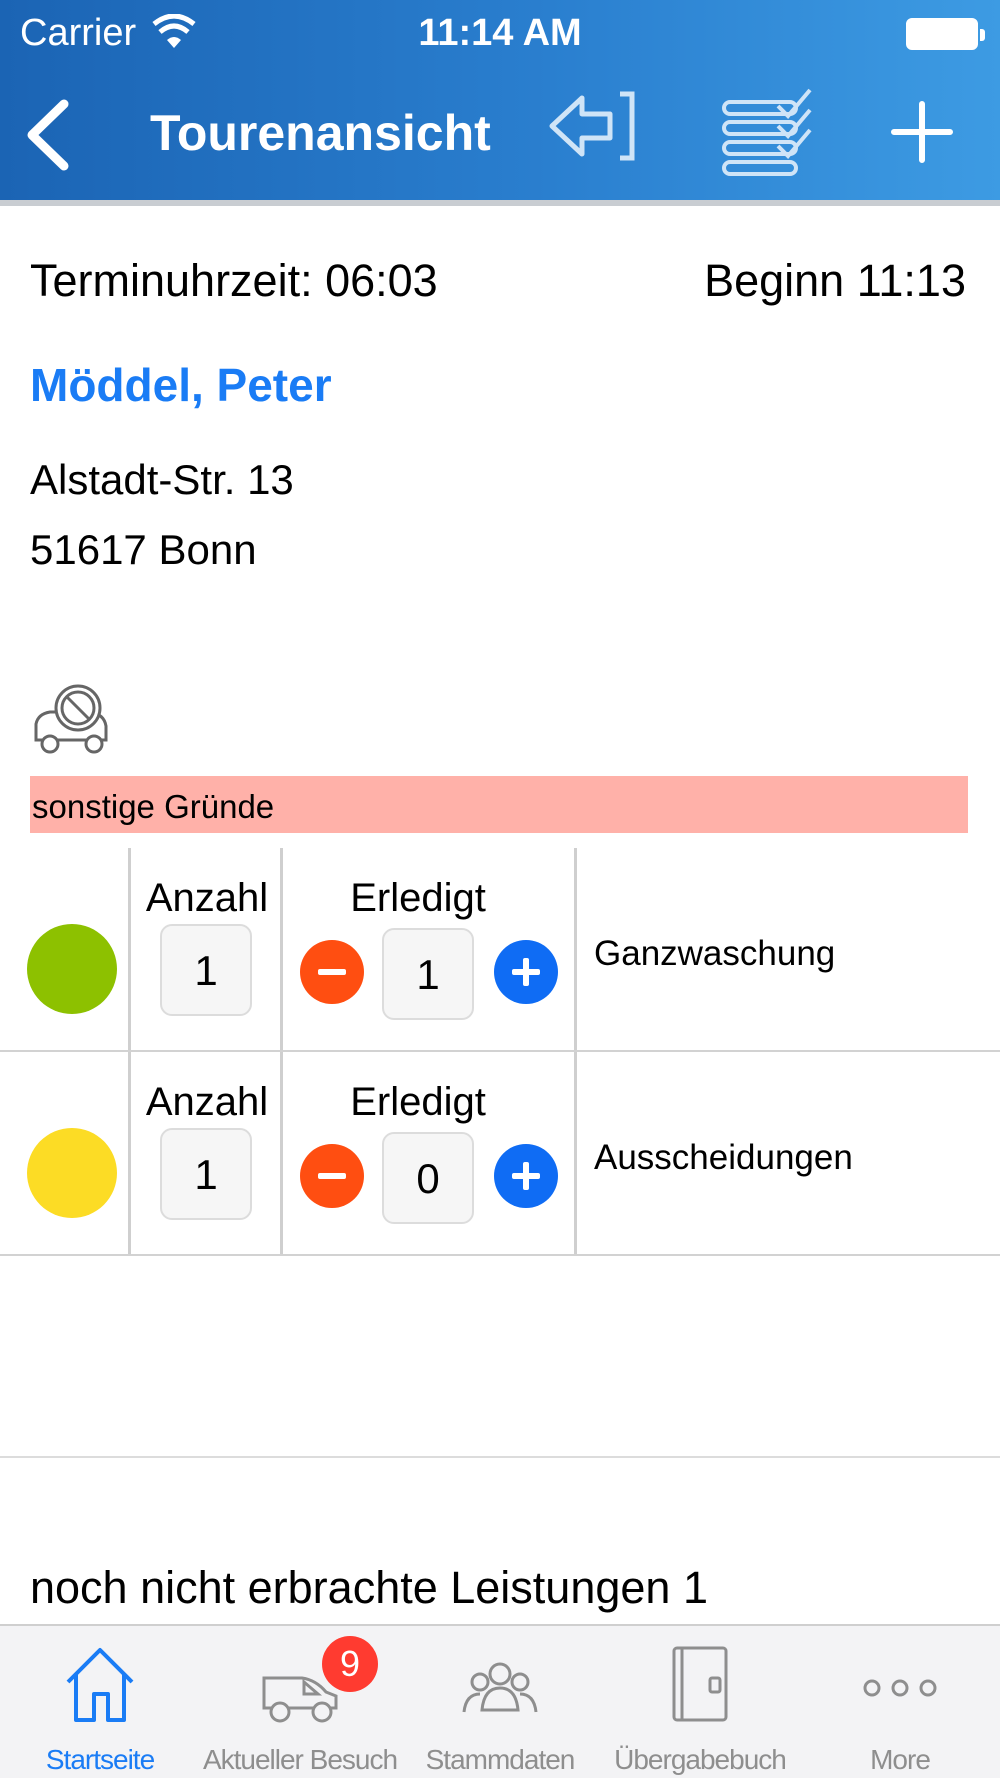 Image resolution: width=1000 pixels, height=1778 pixels. What do you see at coordinates (499, 804) in the screenshot?
I see `reason-banner: sonstige Gründe` at bounding box center [499, 804].